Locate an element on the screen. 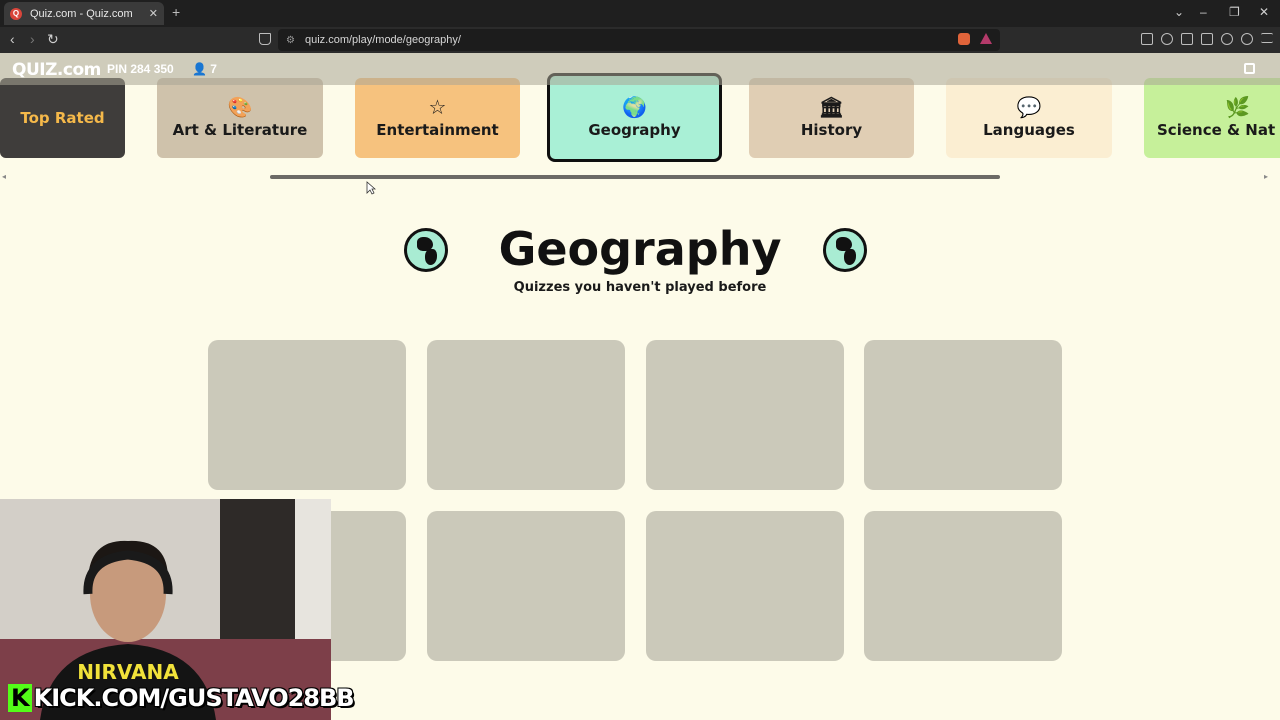 The width and height of the screenshot is (1280, 720). site-info-icon: ⚙ is located at coordinates (290, 40).